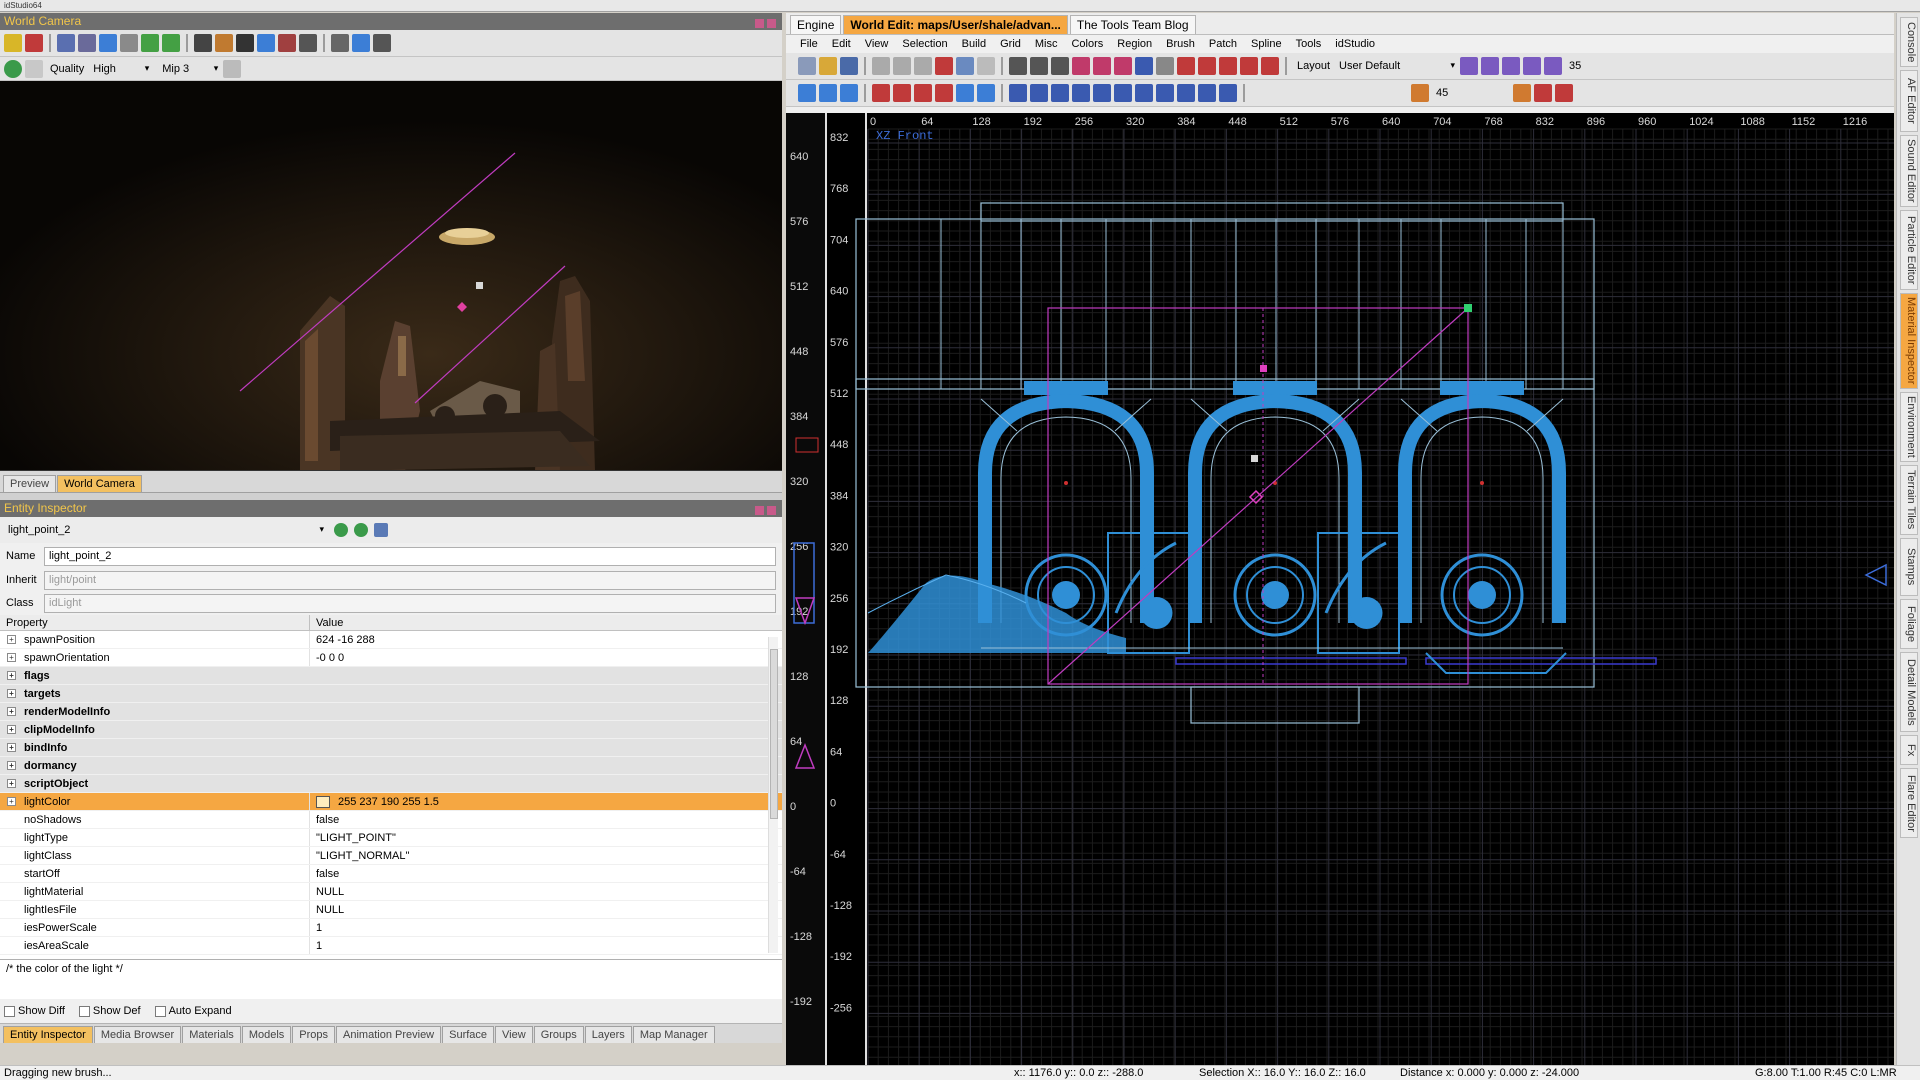  I want to click on side-tab: Material Inspector, so click(1909, 341).